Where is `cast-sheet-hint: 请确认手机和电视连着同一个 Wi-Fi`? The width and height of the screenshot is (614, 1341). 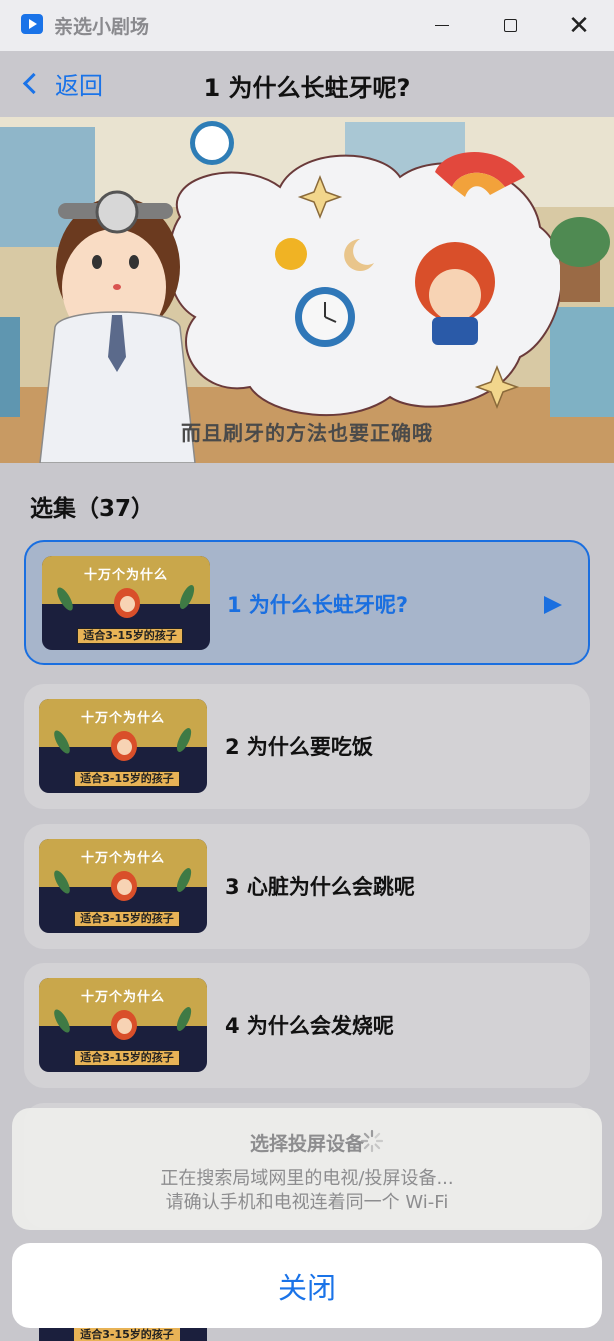 cast-sheet-hint: 请确认手机和电视连着同一个 Wi-Fi is located at coordinates (307, 1202).